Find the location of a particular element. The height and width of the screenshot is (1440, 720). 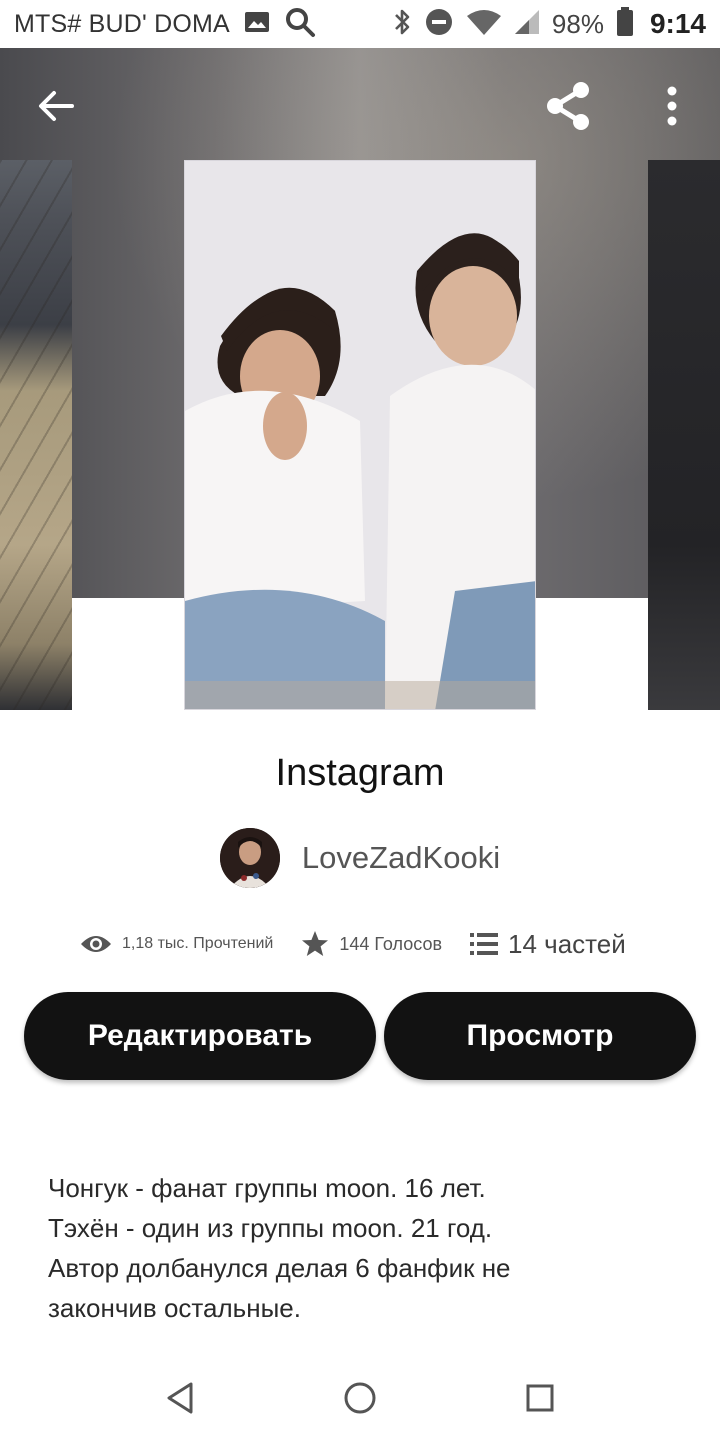

author-name: LoveZadKooki is located at coordinates (401, 858).